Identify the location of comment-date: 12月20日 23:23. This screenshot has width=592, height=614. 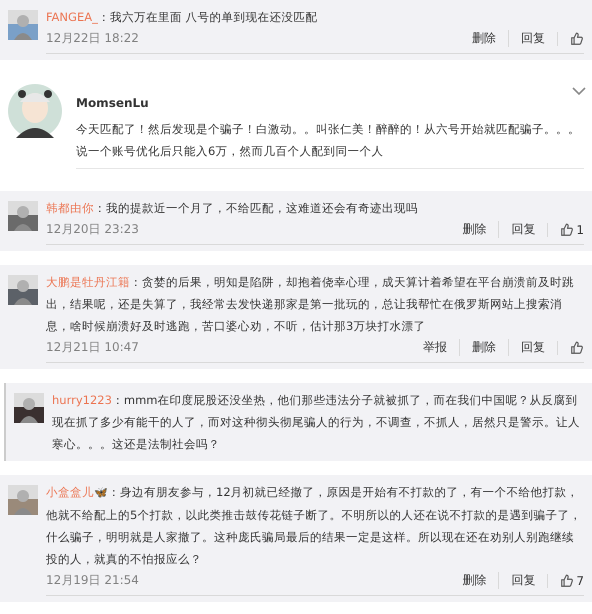
(92, 229).